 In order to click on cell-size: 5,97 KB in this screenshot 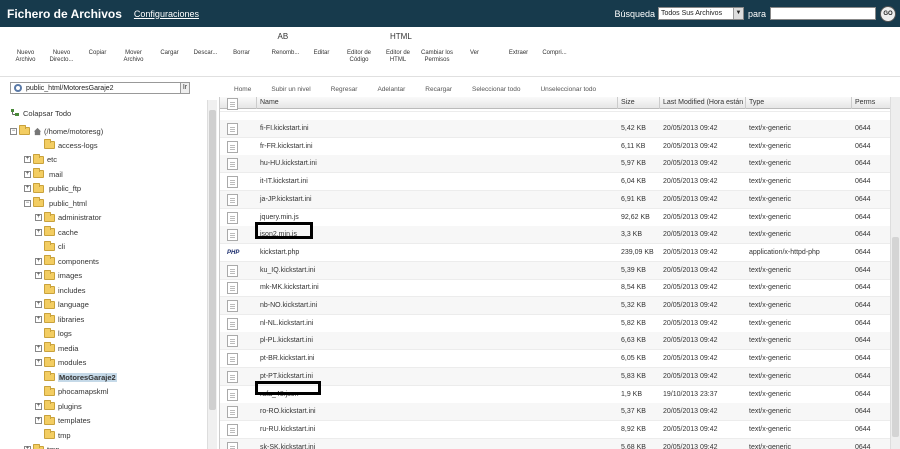, I will do `click(633, 164)`.